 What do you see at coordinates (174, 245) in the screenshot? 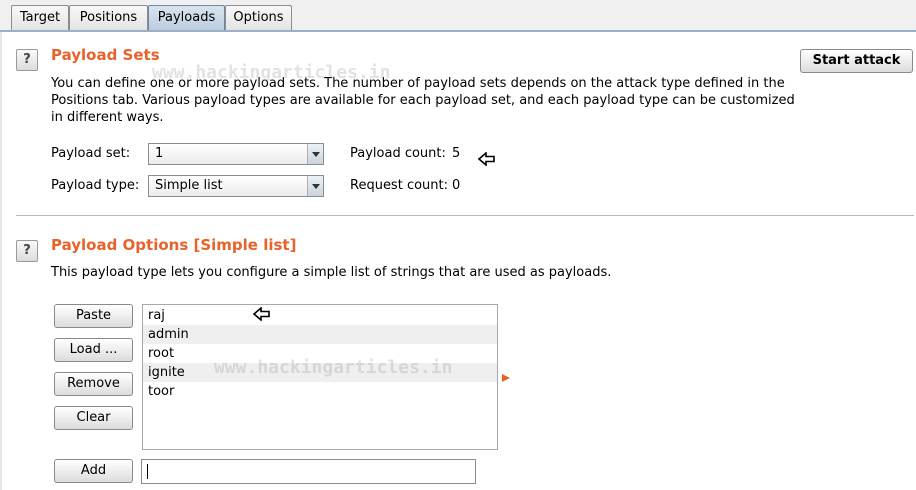
I see `payload-options-title: Payload Options [Simple list]` at bounding box center [174, 245].